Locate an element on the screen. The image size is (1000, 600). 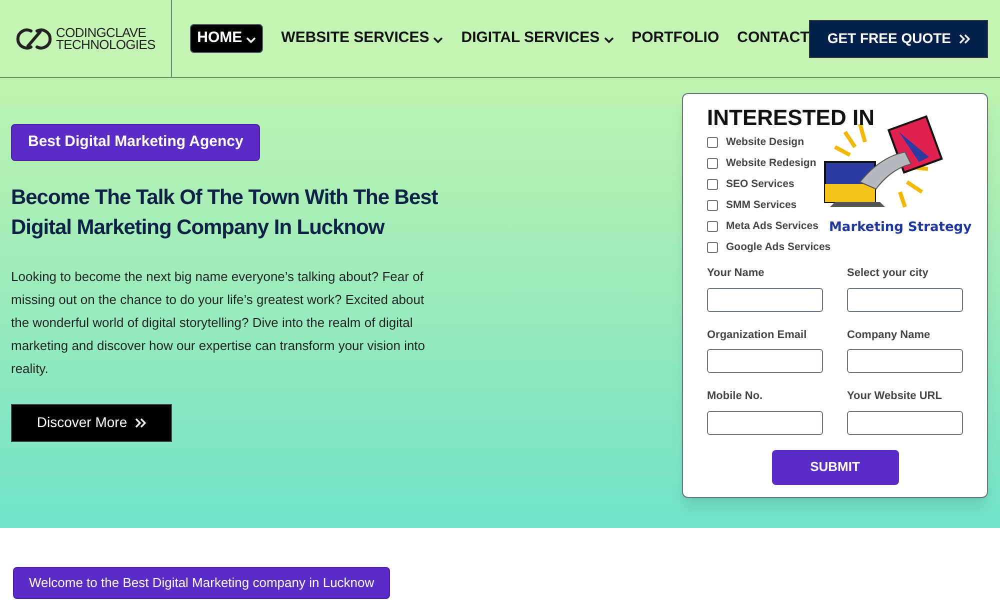
option-label: Website Design is located at coordinates (765, 142).